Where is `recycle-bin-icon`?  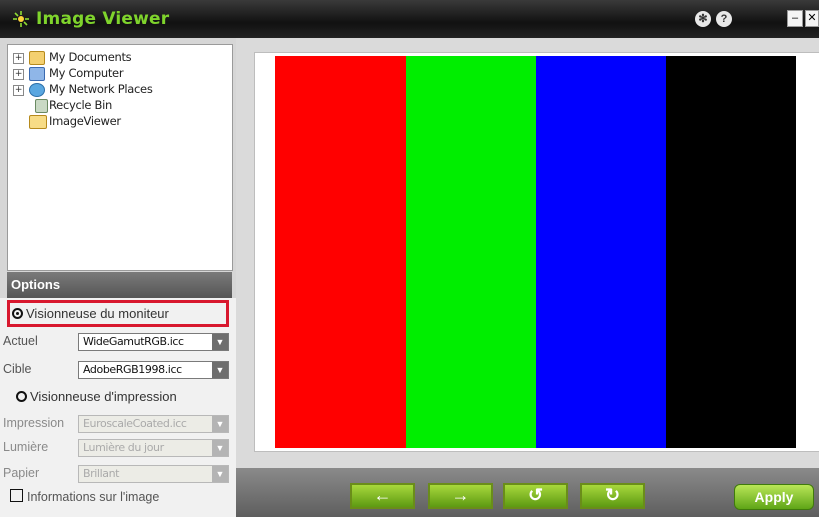 recycle-bin-icon is located at coordinates (41, 106).